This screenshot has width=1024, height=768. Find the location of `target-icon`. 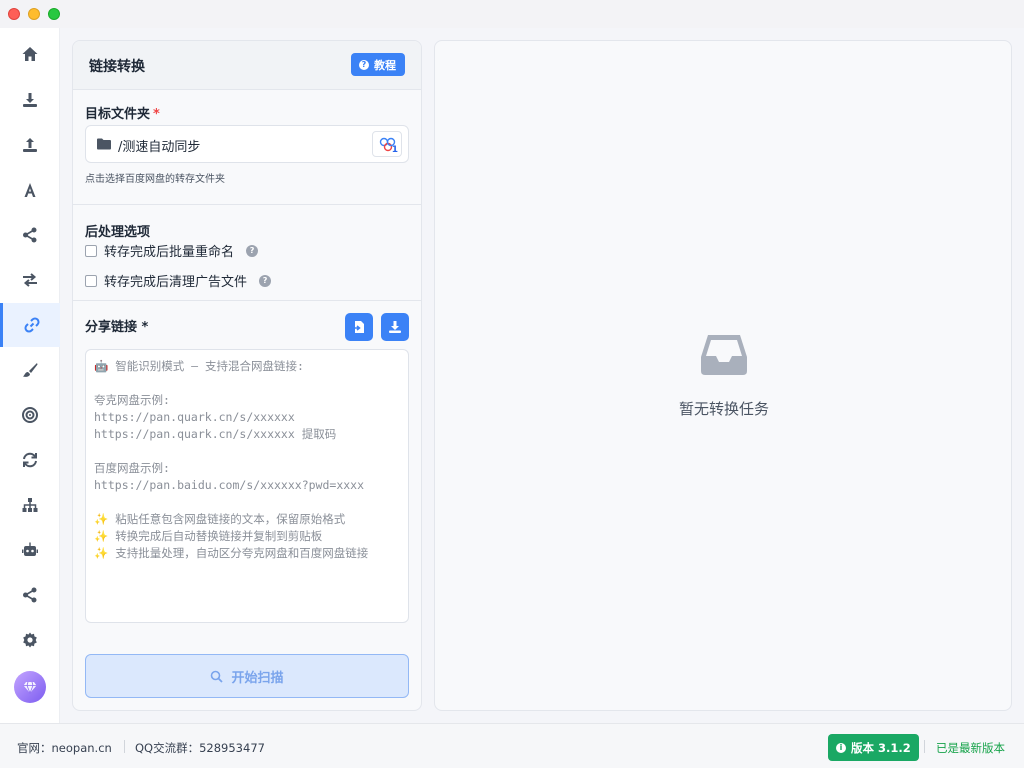

target-icon is located at coordinates (30, 415).